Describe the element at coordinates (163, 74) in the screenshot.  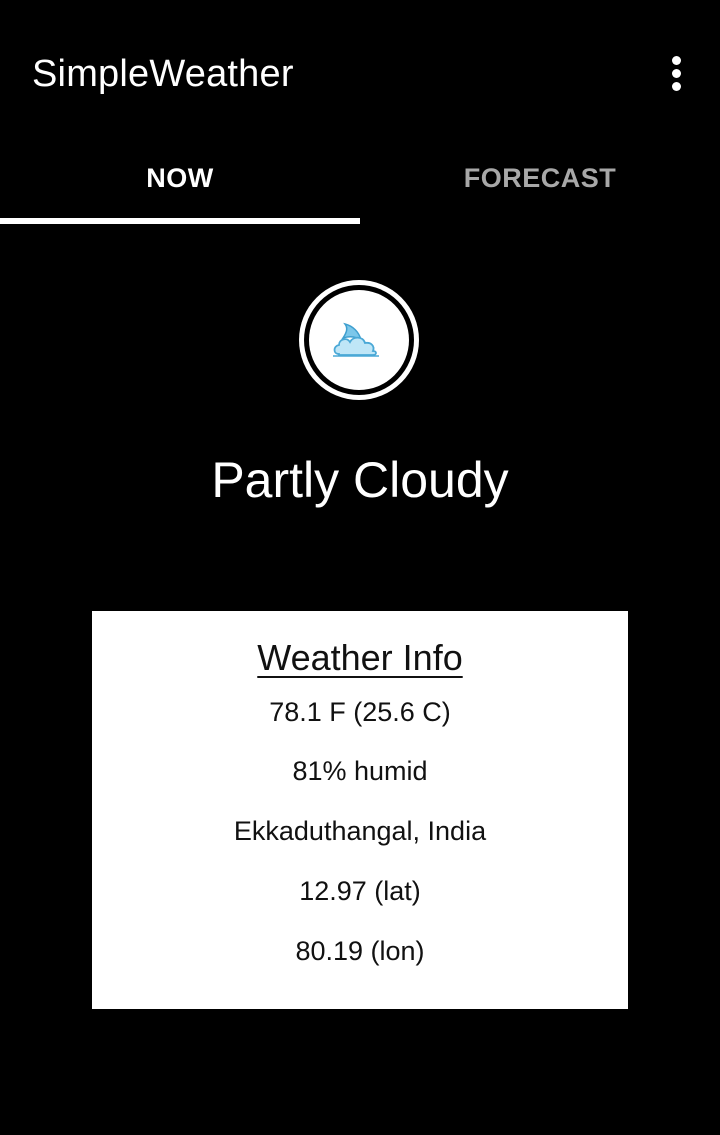
I see `app-title: SimpleWeather` at that location.